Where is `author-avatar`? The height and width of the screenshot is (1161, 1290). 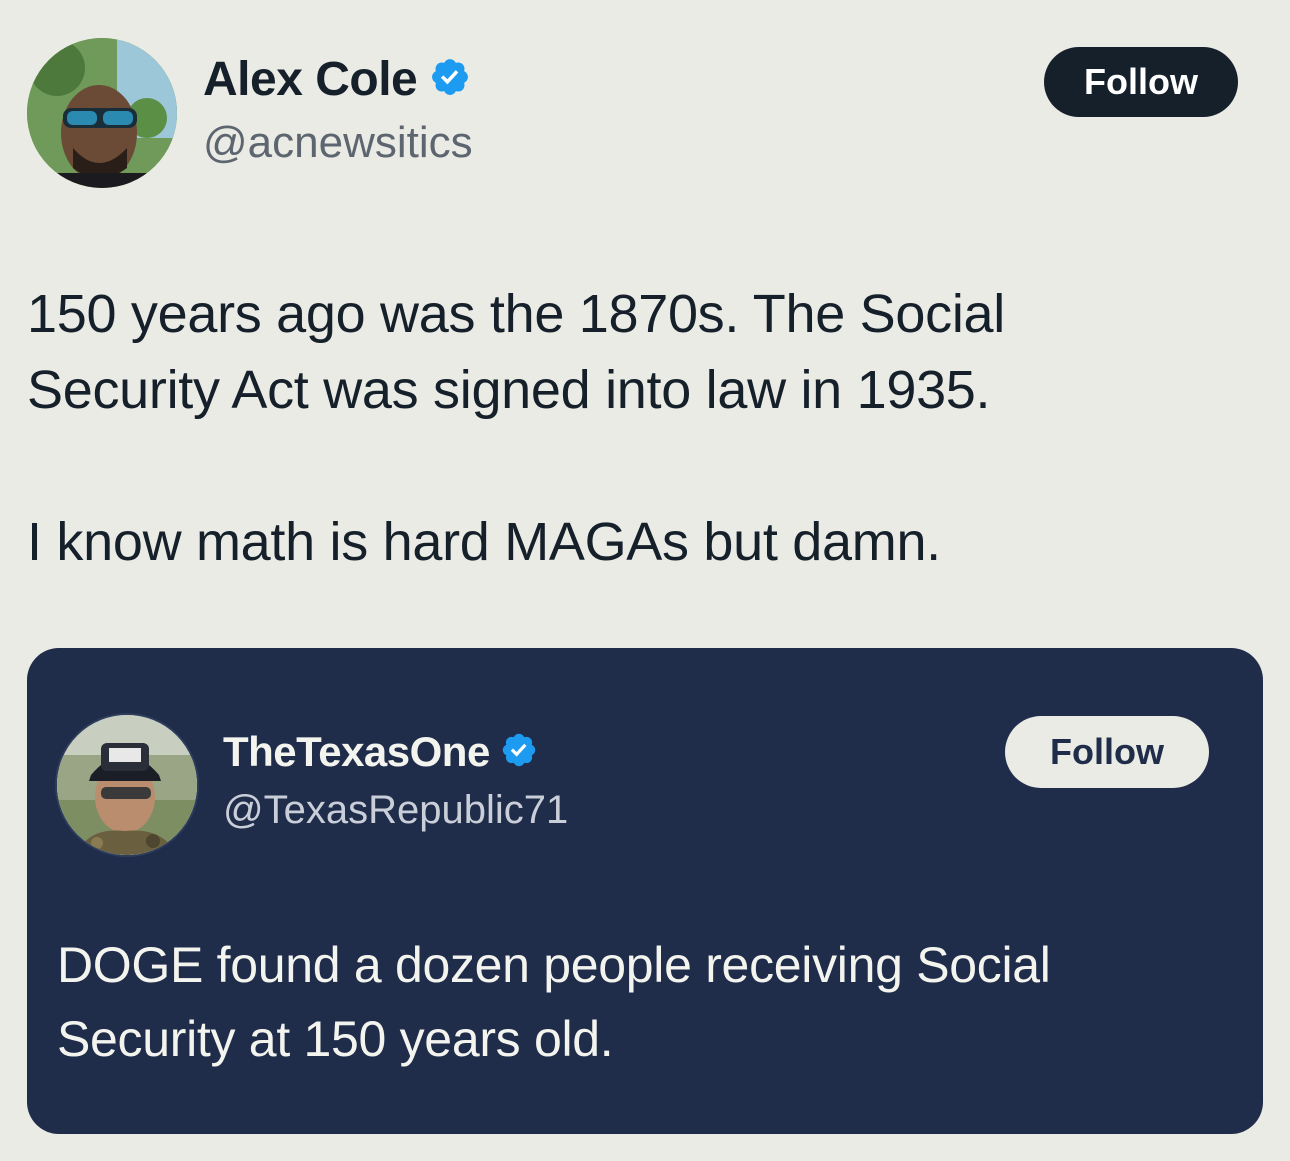
author-avatar is located at coordinates (102, 113).